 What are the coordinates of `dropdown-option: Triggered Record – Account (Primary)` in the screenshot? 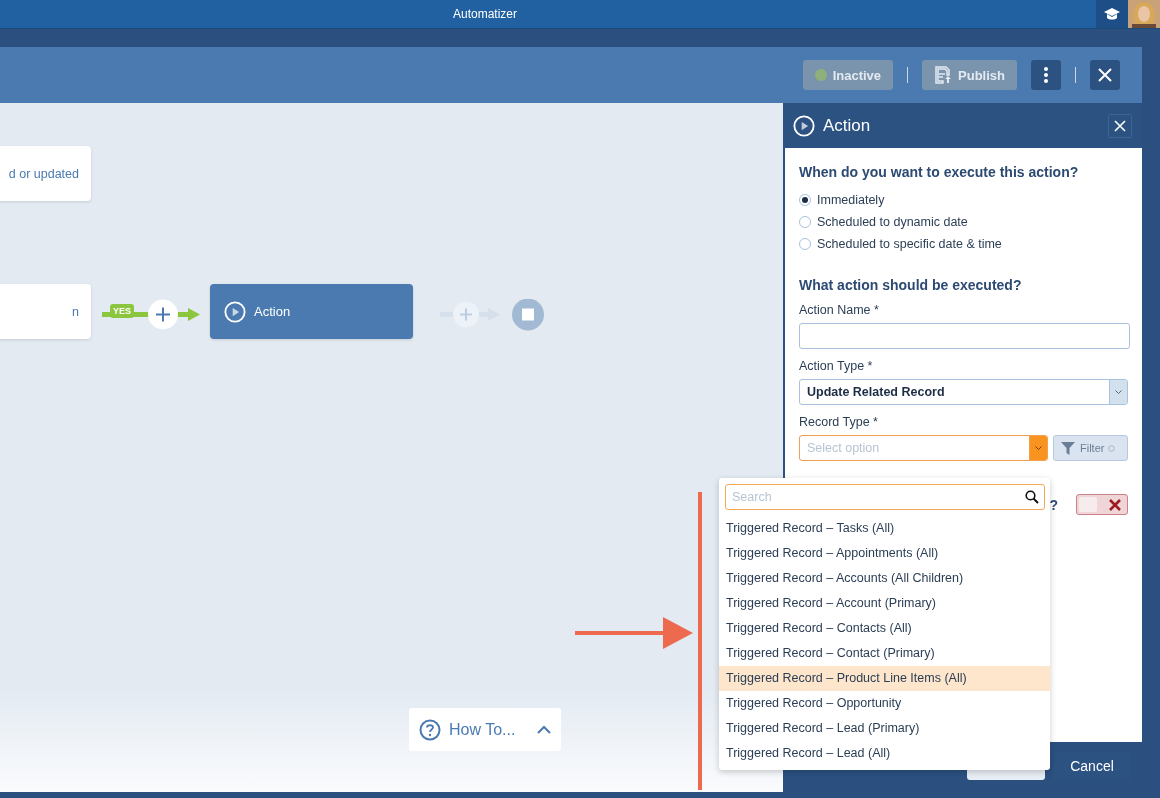 It's located at (884, 603).